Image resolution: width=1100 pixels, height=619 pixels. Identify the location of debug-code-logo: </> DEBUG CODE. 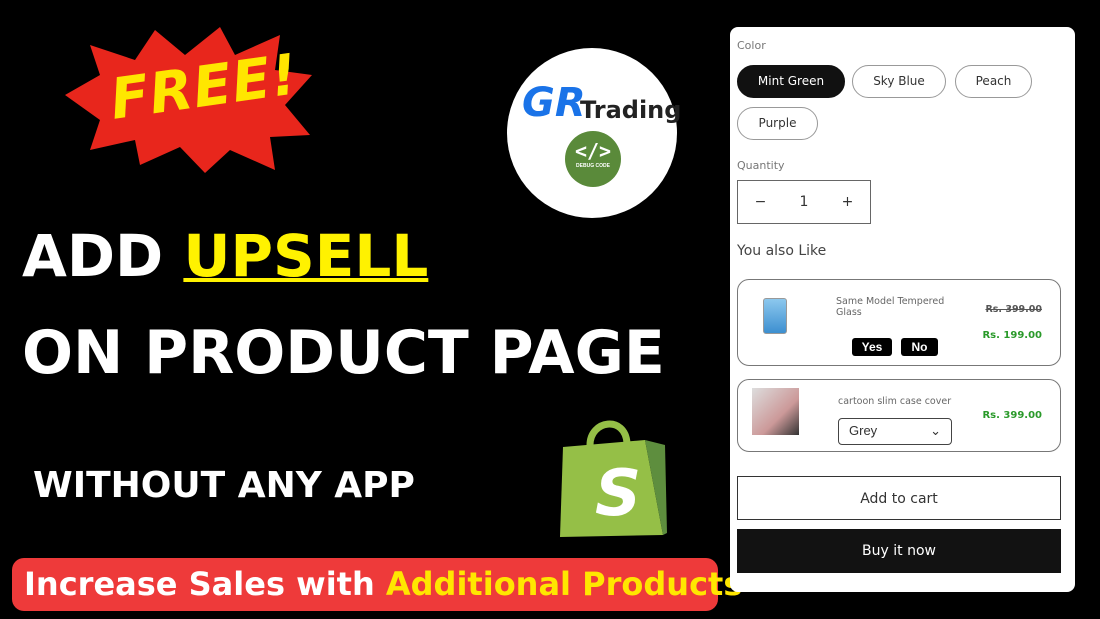
(593, 159).